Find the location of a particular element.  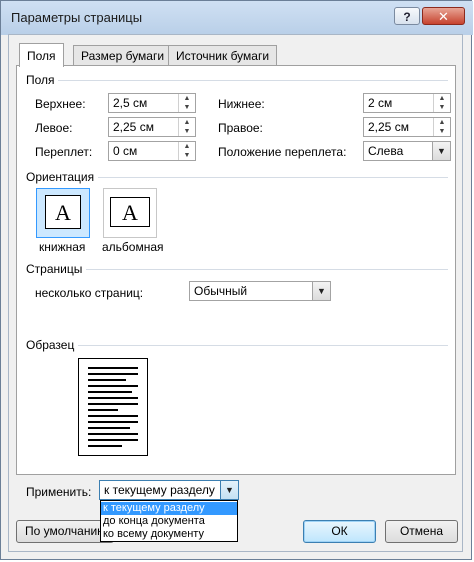

preview-group-divider is located at coordinates (263, 345).